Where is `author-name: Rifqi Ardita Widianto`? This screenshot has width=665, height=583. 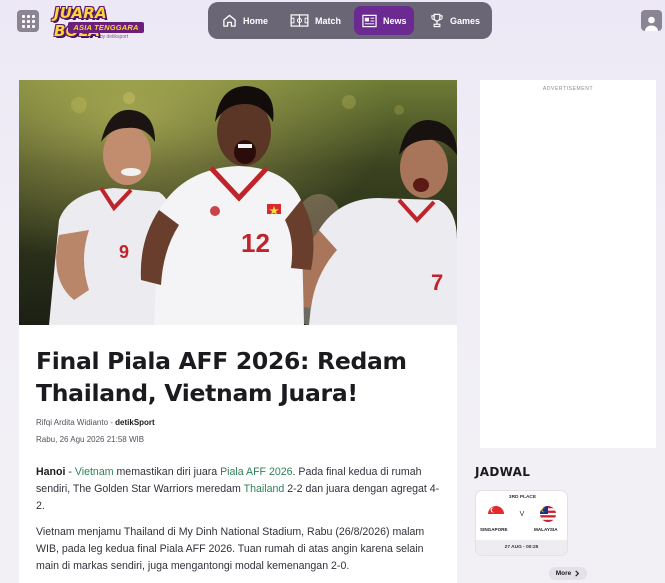
author-name: Rifqi Ardita Widianto is located at coordinates (72, 422).